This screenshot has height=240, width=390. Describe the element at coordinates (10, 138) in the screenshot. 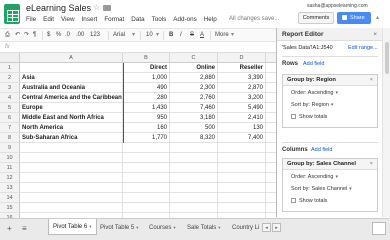

I see `row-header: 8` at that location.